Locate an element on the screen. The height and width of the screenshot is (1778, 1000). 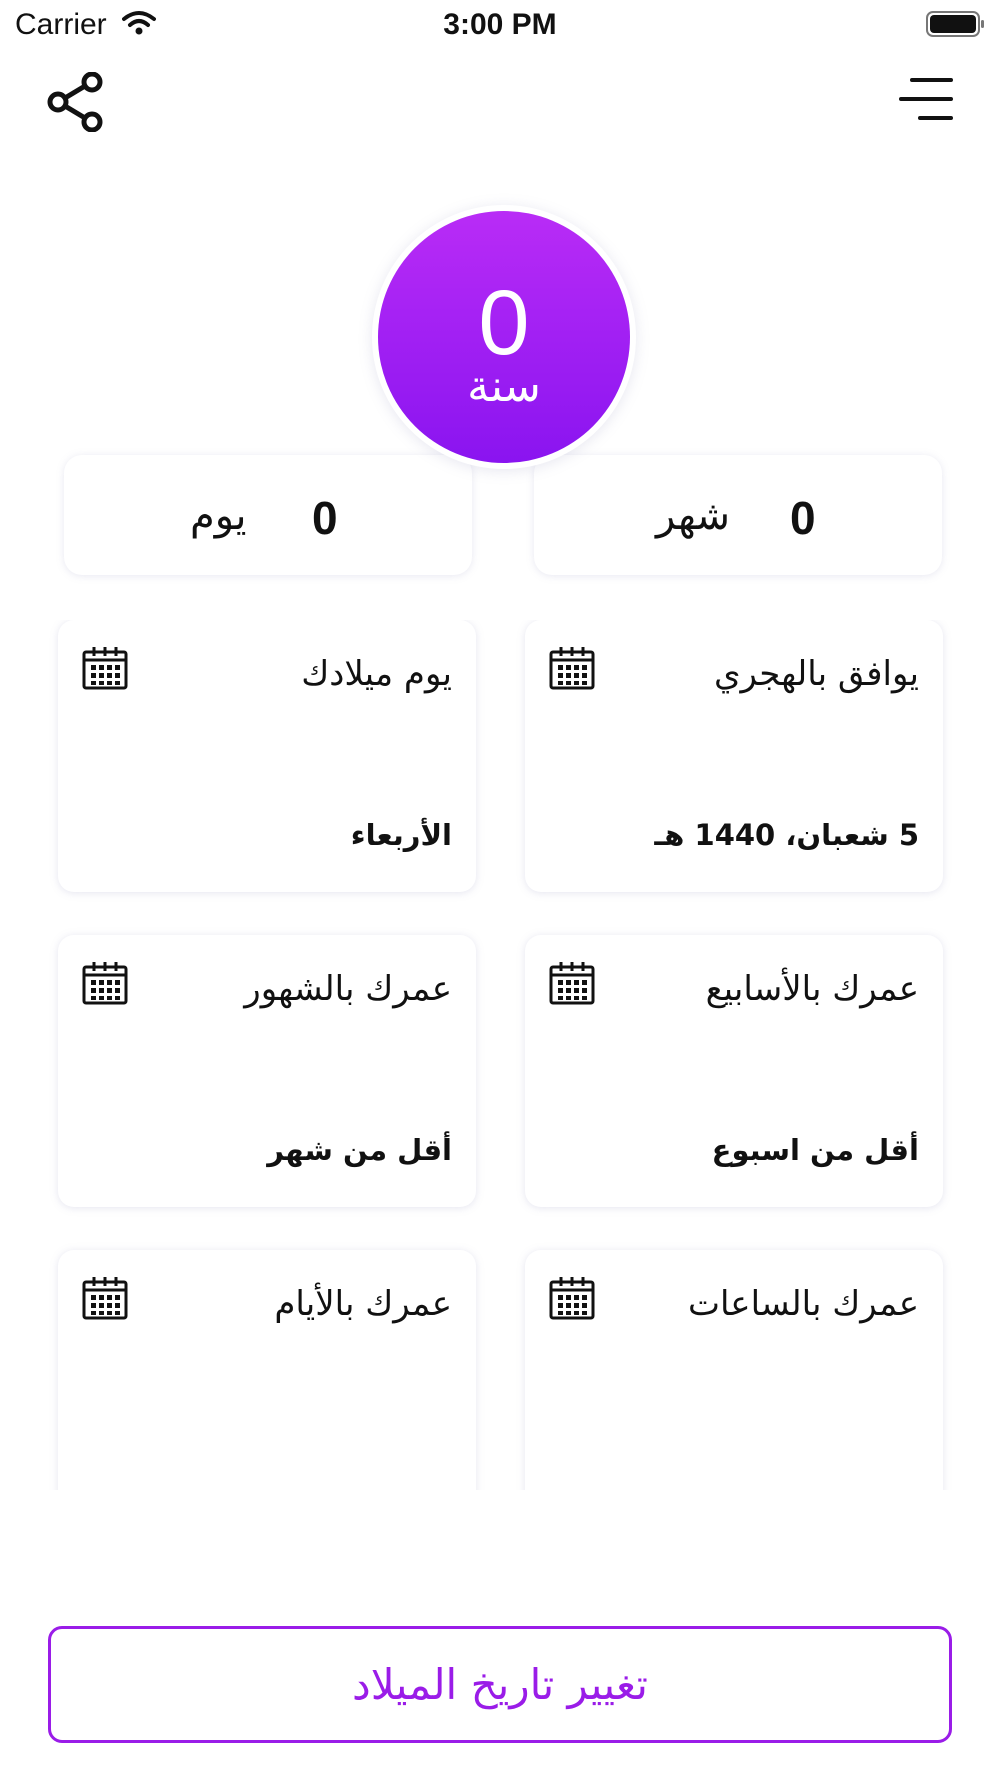
age-circle: 0 سنة is located at coordinates (504, 337).